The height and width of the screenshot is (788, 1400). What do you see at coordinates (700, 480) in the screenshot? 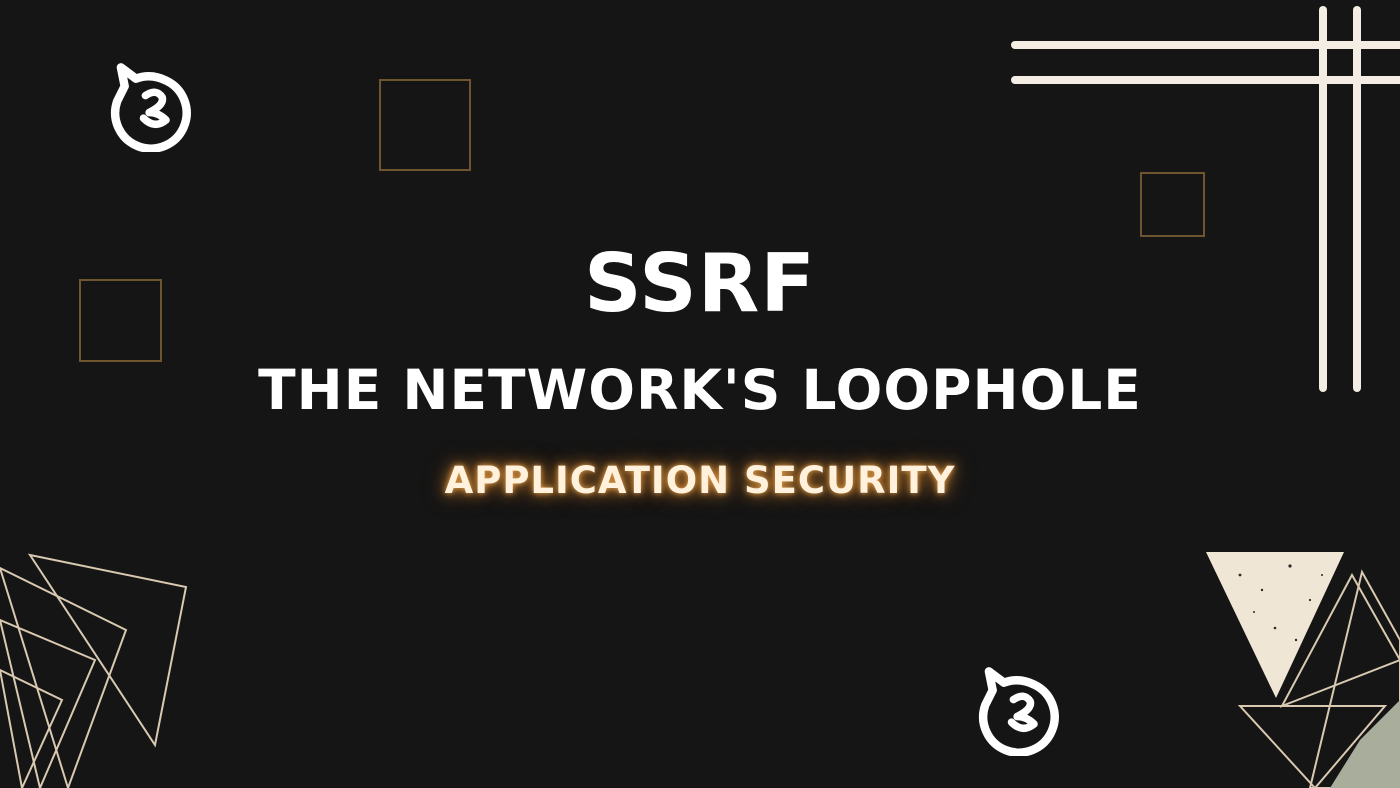
I see `banner-tagline: APPLICATION SECURITY` at bounding box center [700, 480].